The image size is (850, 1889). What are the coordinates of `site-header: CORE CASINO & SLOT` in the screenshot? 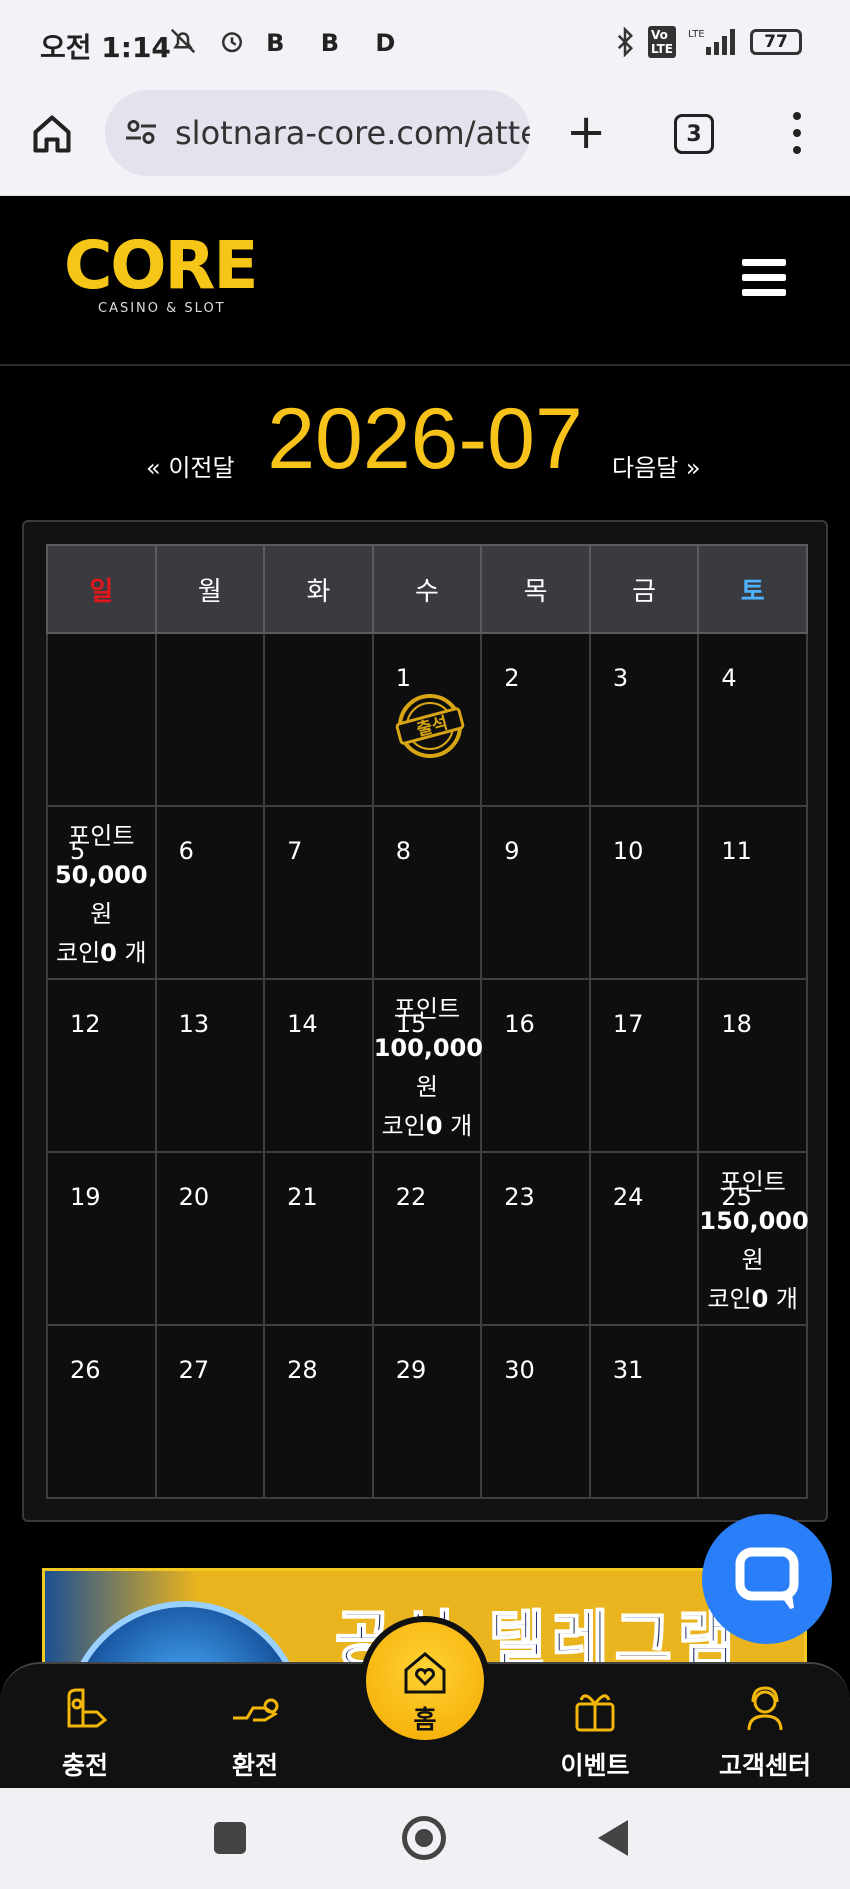 It's located at (425, 281).